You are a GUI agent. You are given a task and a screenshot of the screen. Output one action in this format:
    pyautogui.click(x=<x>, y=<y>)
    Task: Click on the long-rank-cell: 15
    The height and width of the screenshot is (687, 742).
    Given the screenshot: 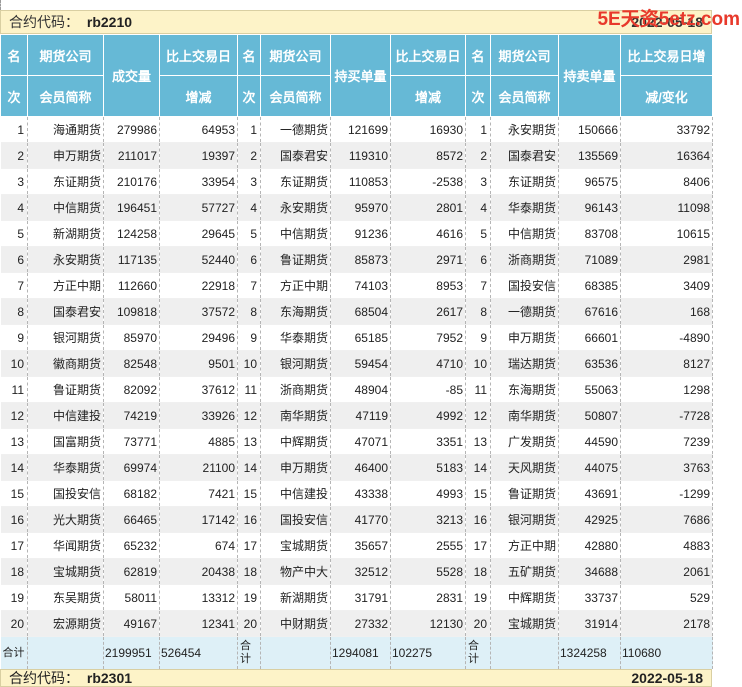 What is the action you would take?
    pyautogui.click(x=249, y=493)
    